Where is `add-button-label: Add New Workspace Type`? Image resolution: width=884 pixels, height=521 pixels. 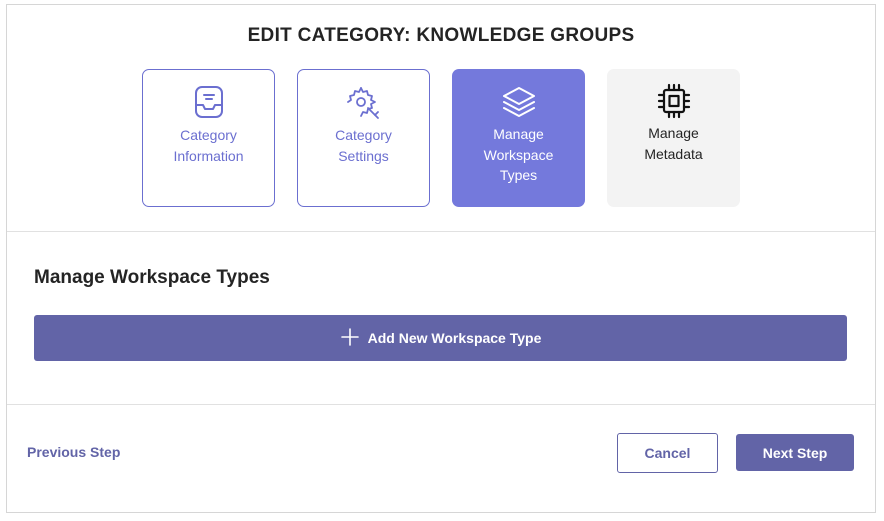
add-button-label: Add New Workspace Type is located at coordinates (454, 338).